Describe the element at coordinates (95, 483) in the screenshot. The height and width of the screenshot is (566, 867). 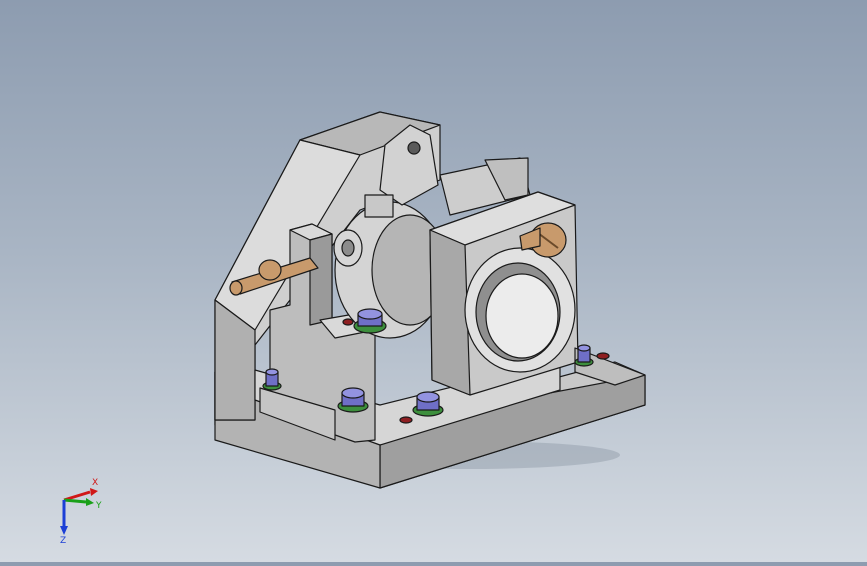
I see `x-axis-label: X` at that location.